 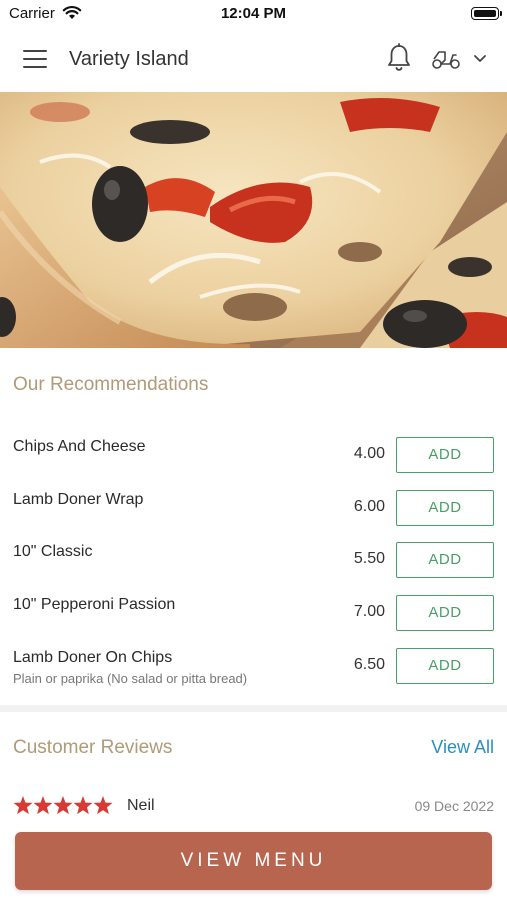 I want to click on item-price: 5.50, so click(x=369, y=558).